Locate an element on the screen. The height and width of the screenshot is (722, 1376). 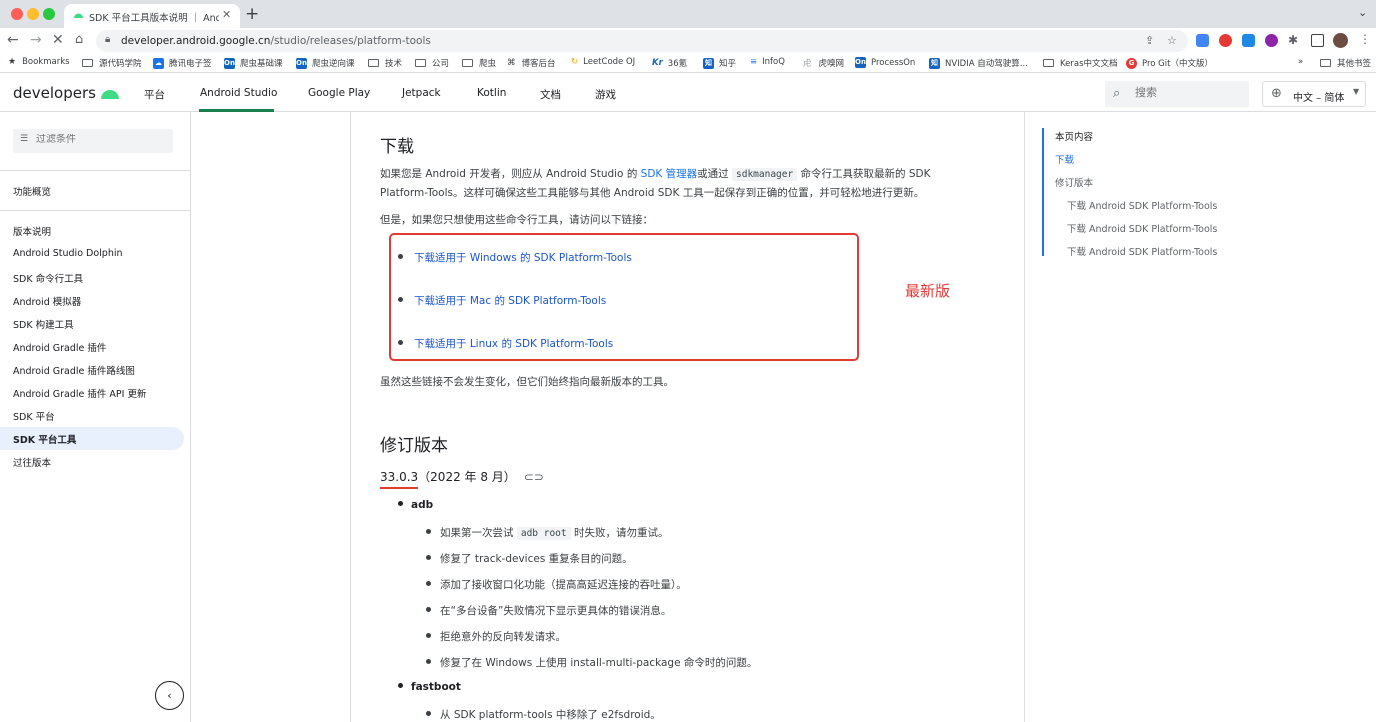
translate-extension-icon is located at coordinates (1202, 40).